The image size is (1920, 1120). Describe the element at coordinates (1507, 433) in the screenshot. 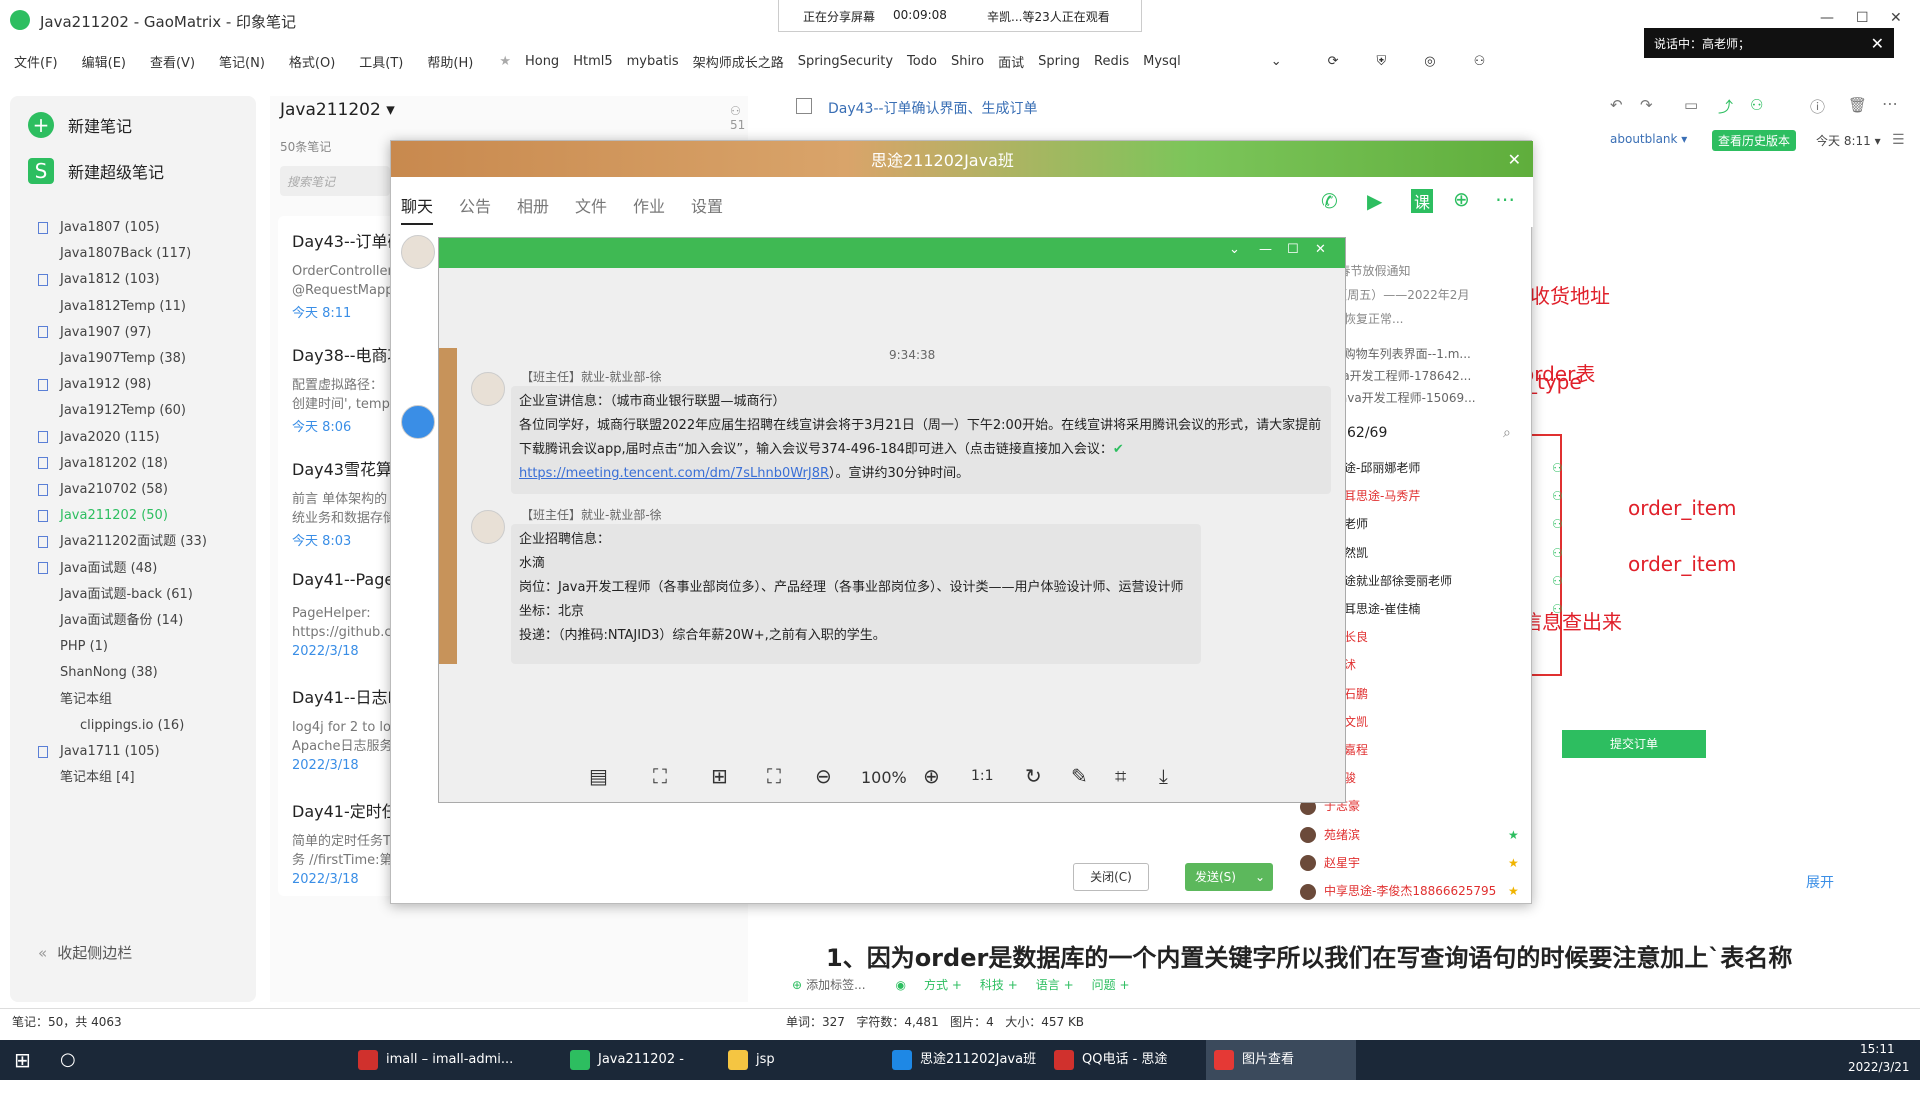

I see `search-icon: ⌕` at that location.